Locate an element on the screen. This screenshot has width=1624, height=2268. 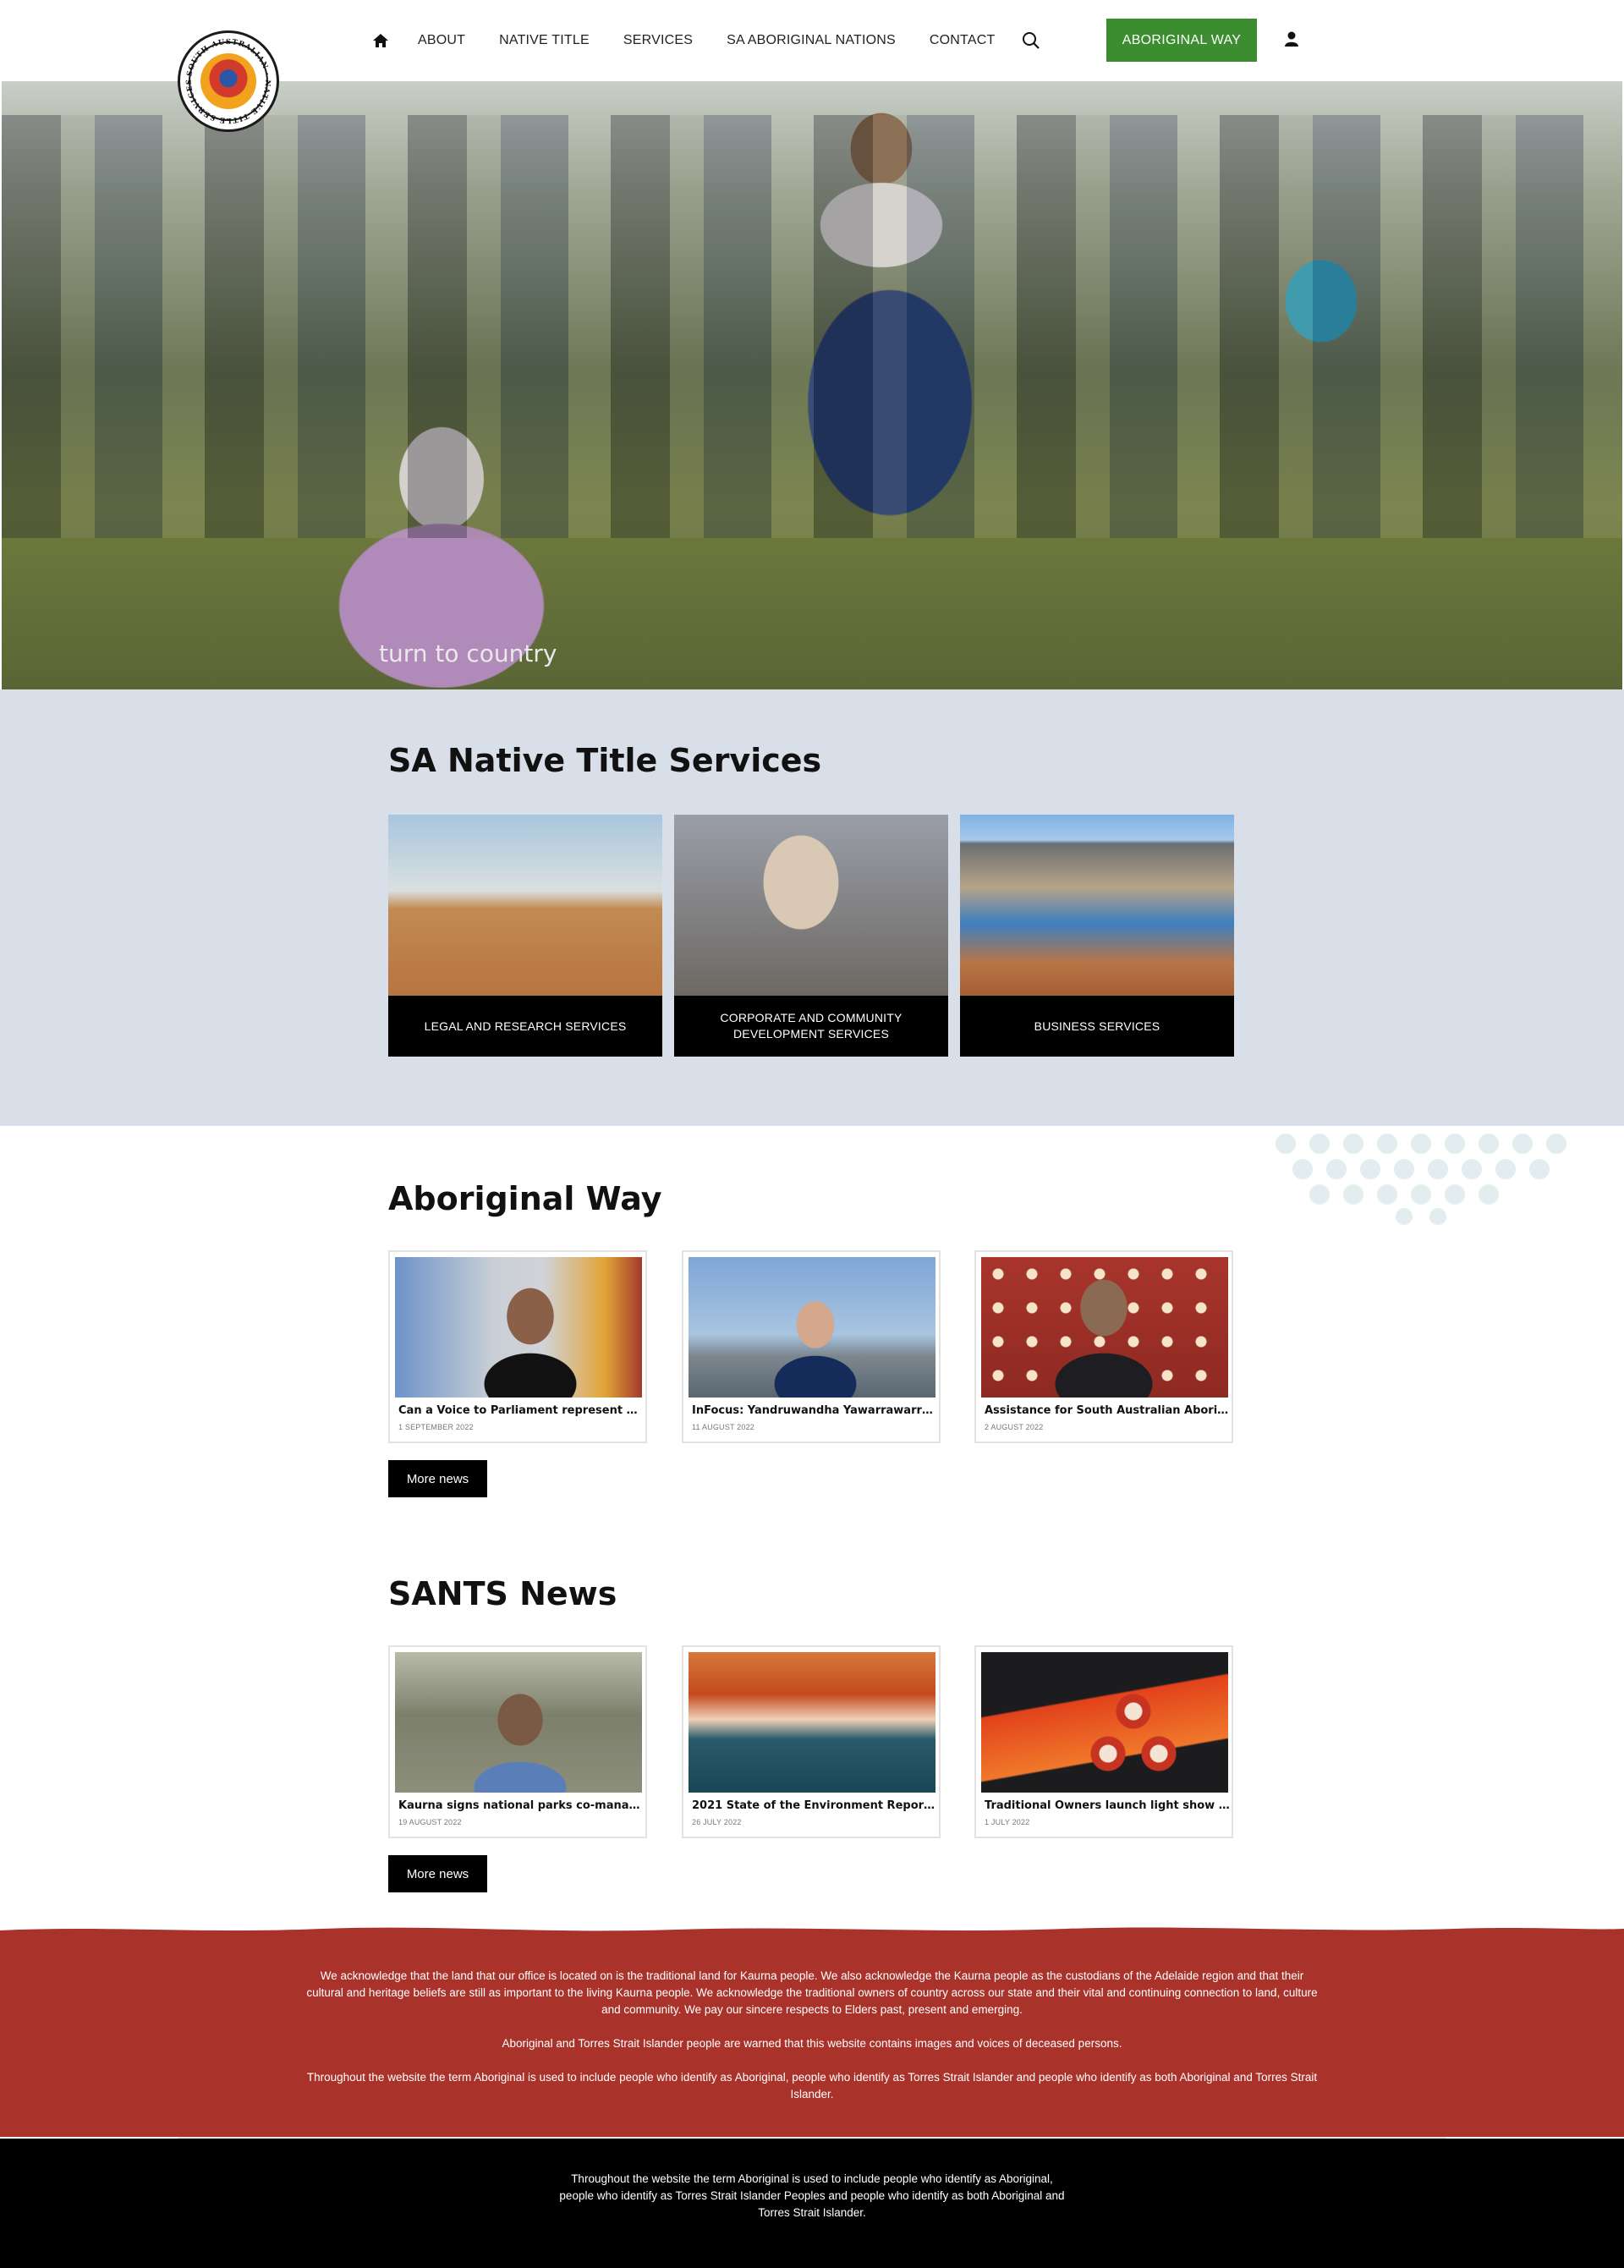
news-date: 1 SEPTEMBER 2022 is located at coordinates (436, 1427).